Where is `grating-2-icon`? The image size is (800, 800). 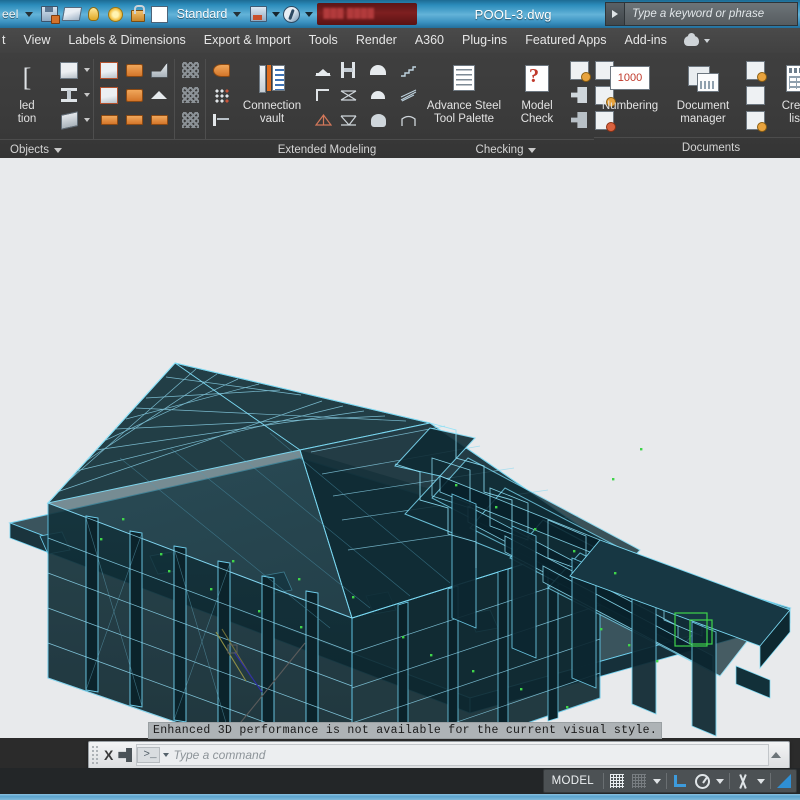 grating-2-icon is located at coordinates (190, 95).